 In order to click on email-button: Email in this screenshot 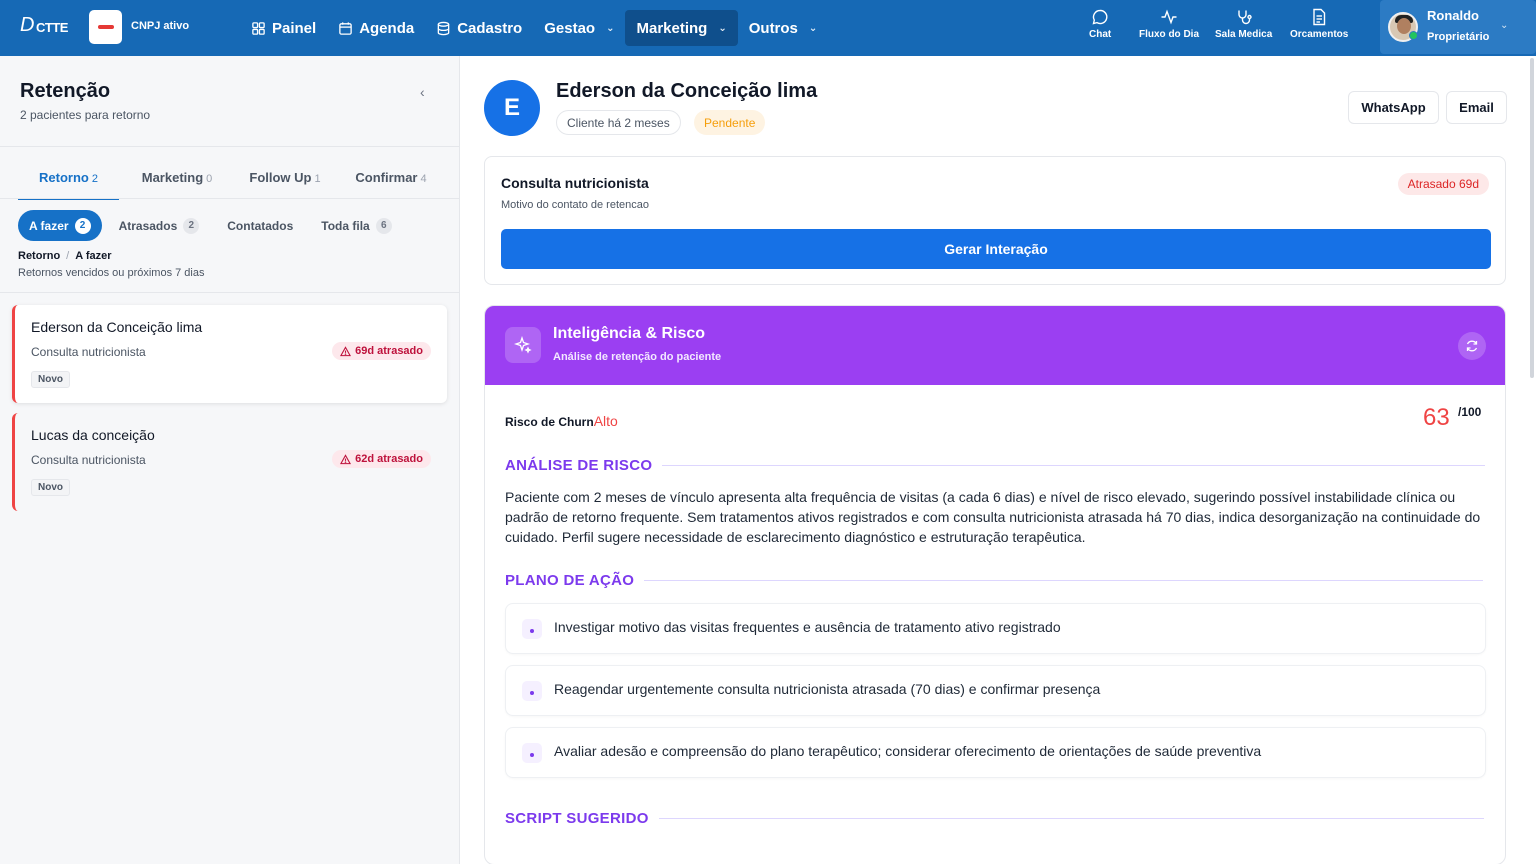, I will do `click(1476, 107)`.